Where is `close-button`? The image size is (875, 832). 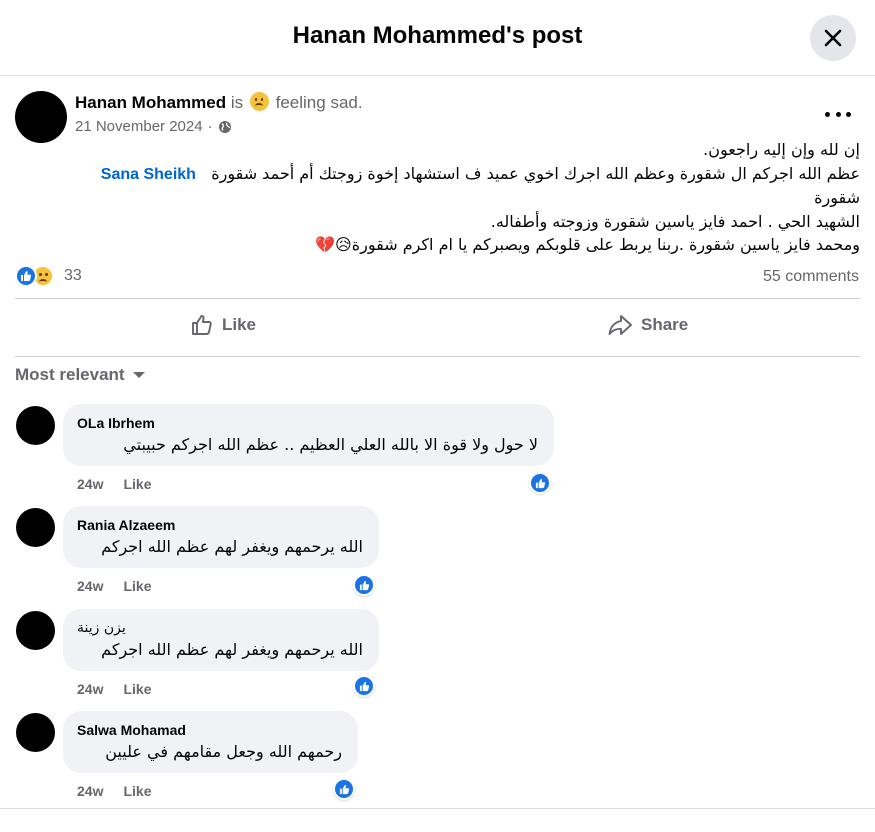 close-button is located at coordinates (833, 38).